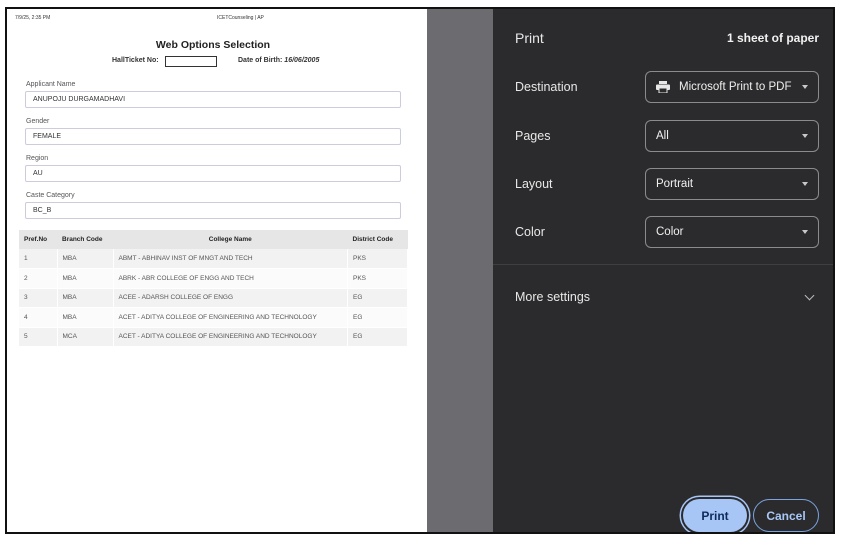  I want to click on applicant-name-label: Applicant Name, so click(51, 84).